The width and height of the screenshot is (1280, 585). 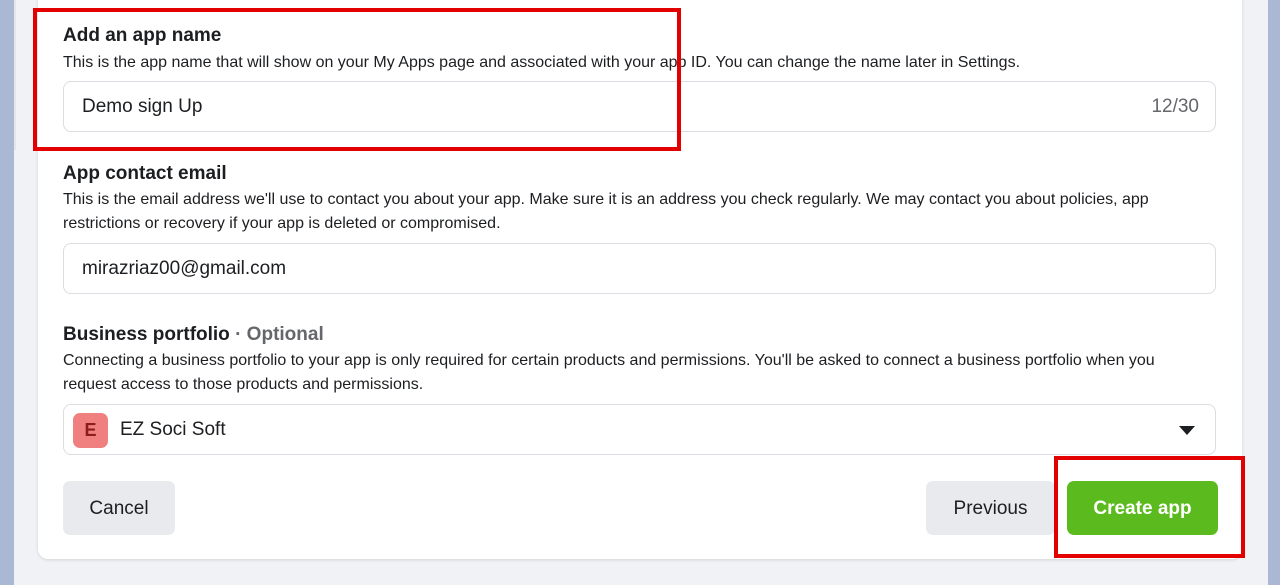 I want to click on app-name-input: Demo sign Up 12/30, so click(x=639, y=106).